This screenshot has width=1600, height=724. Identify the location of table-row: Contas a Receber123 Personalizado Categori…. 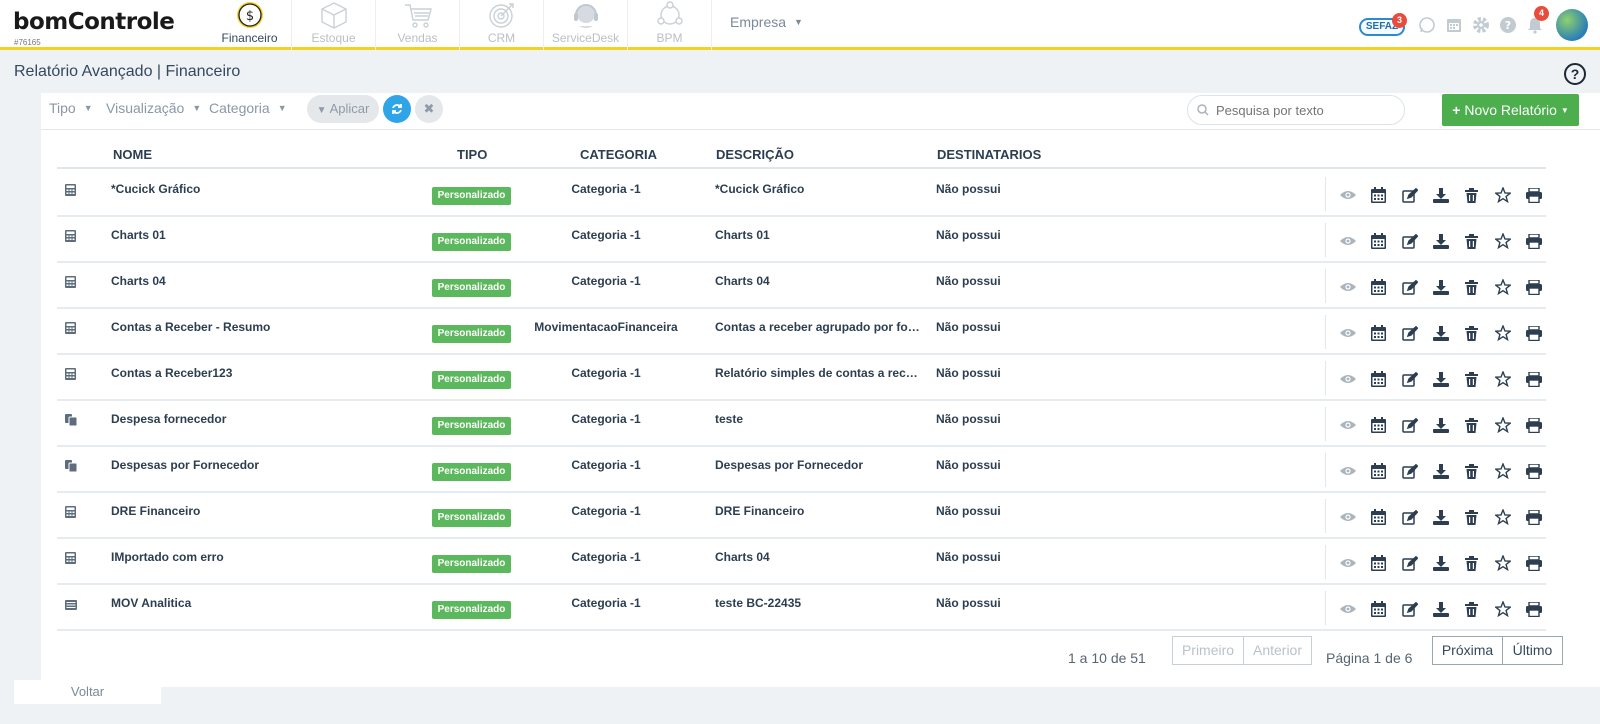
(801, 378).